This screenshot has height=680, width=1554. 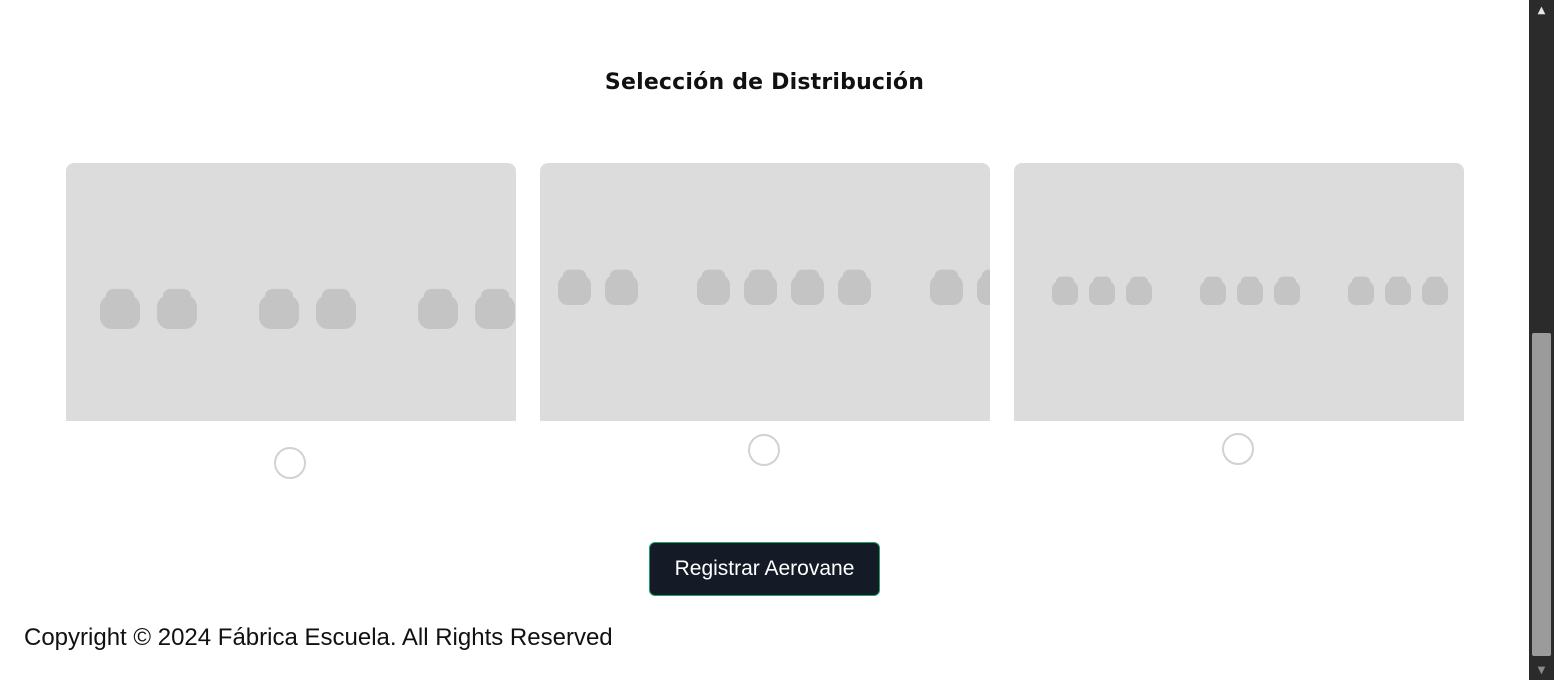 What do you see at coordinates (764, 569) in the screenshot?
I see `register-aerovane-button: Registrar Aerovane` at bounding box center [764, 569].